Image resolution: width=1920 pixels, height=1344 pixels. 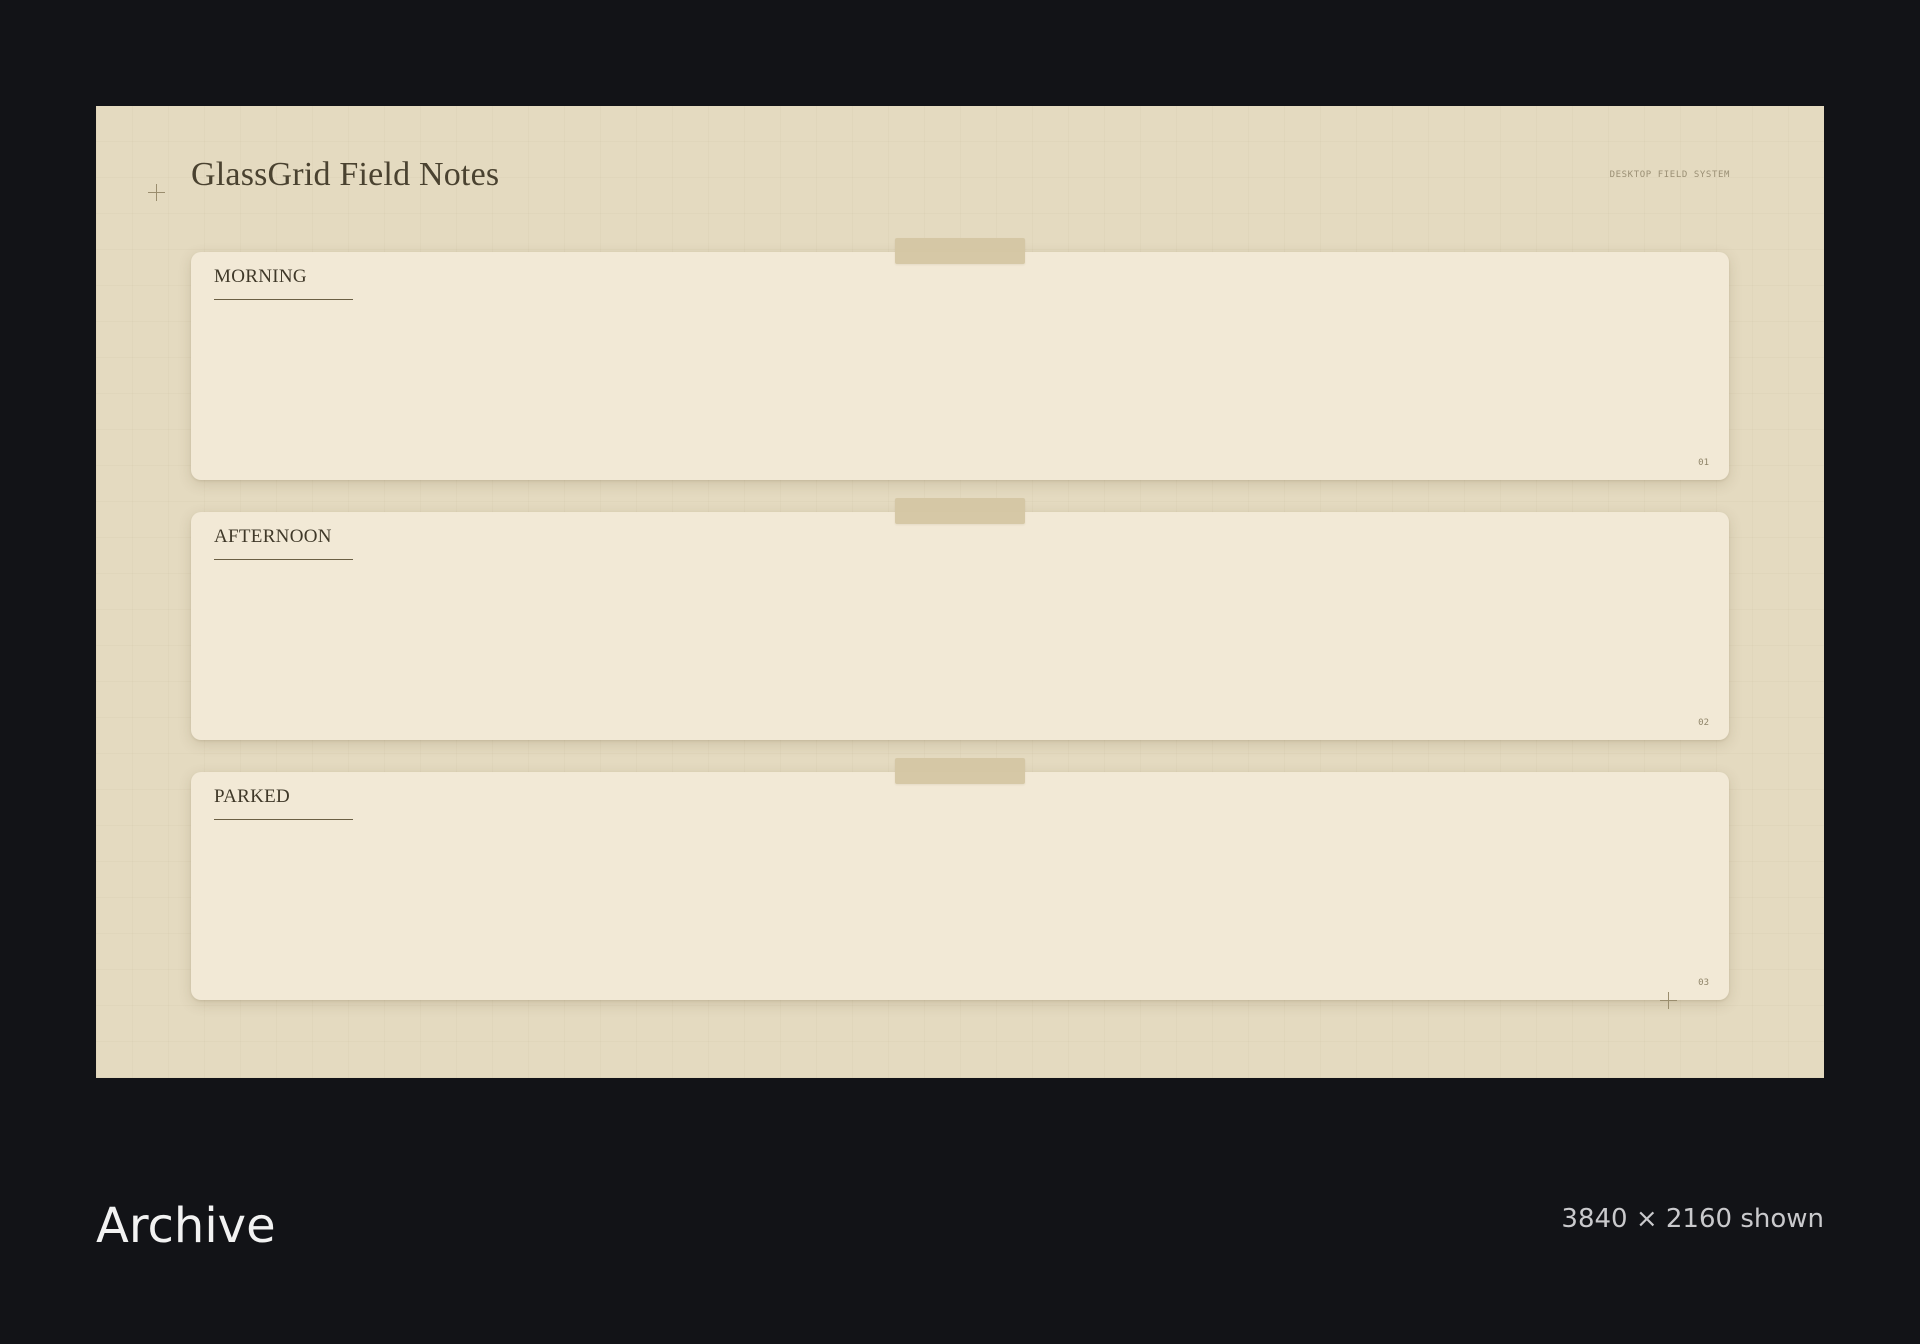 What do you see at coordinates (345, 174) in the screenshot?
I see `app-title: GlassGrid Field Notes` at bounding box center [345, 174].